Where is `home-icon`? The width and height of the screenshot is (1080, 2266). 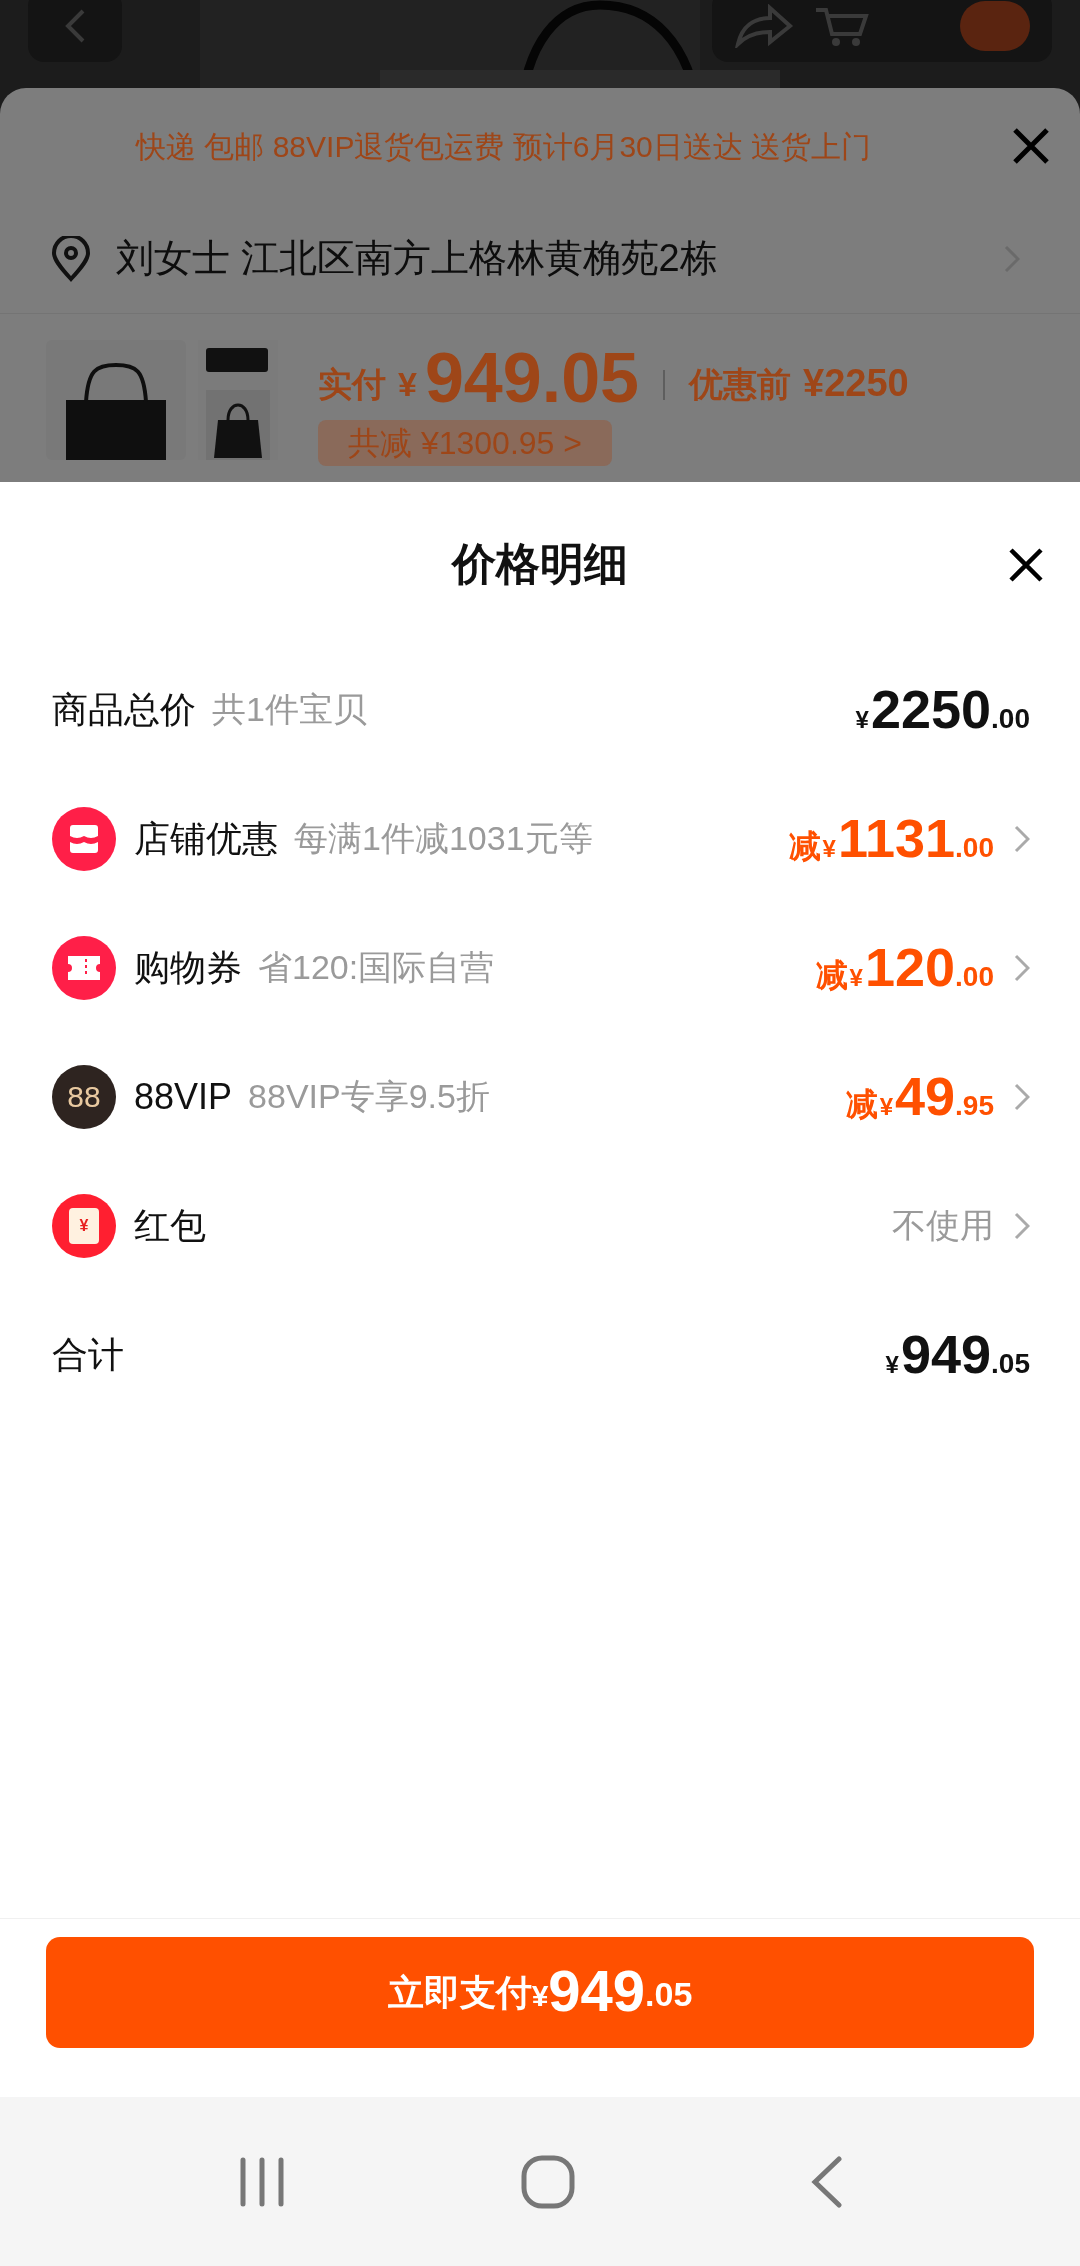
home-icon is located at coordinates (548, 2181).